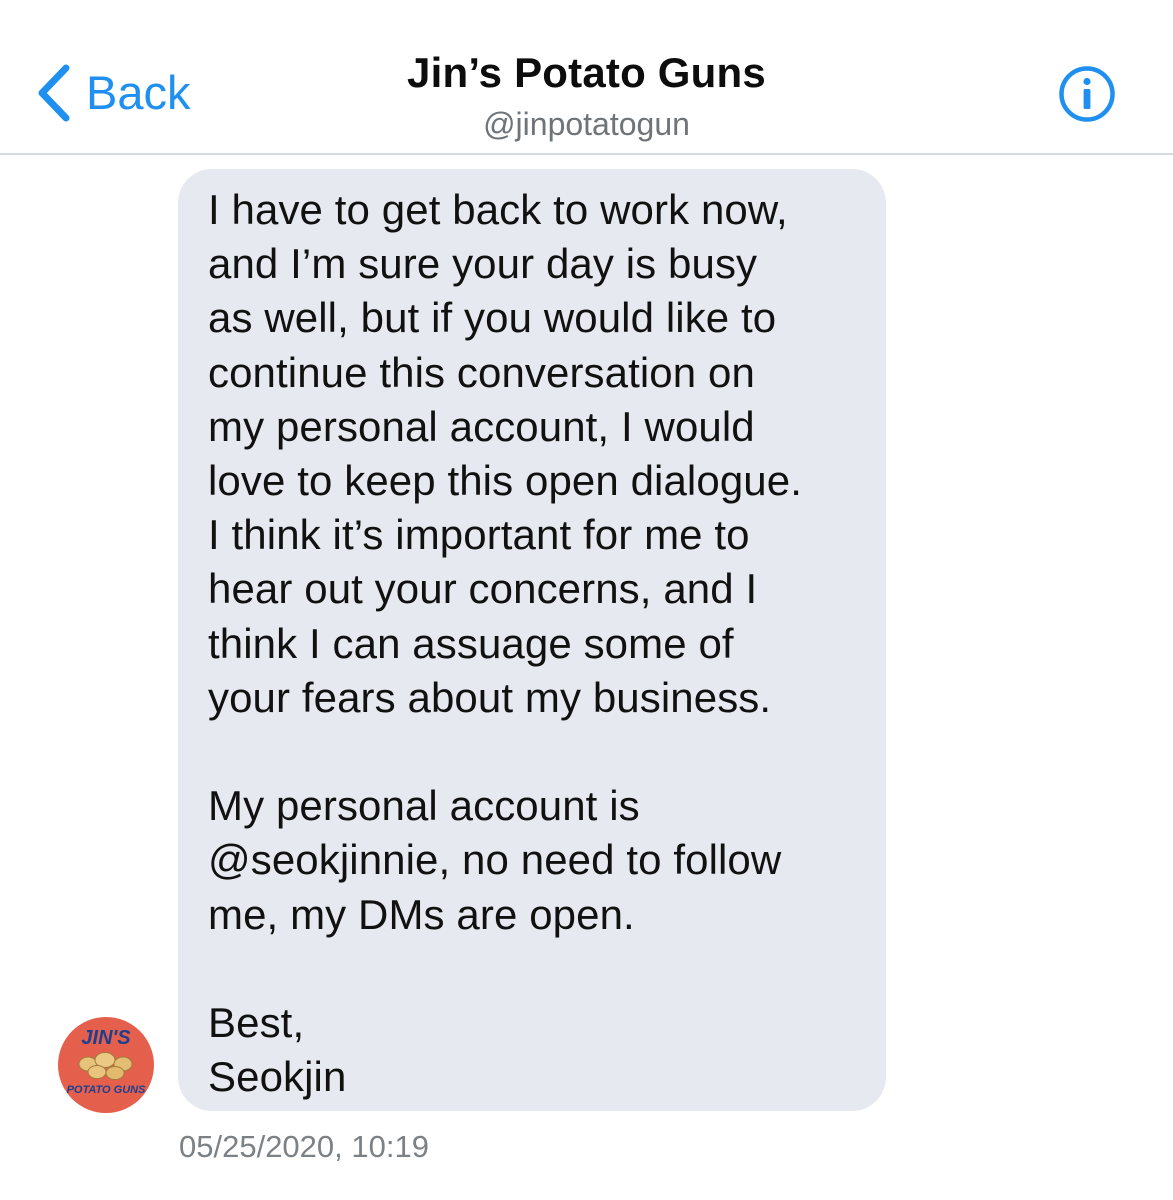  I want to click on svg-text: JIN'S, so click(106, 1038).